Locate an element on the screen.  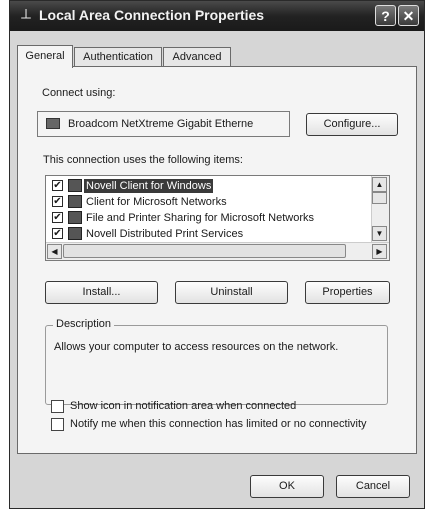
cancel-button: Cancel is located at coordinates (373, 486).